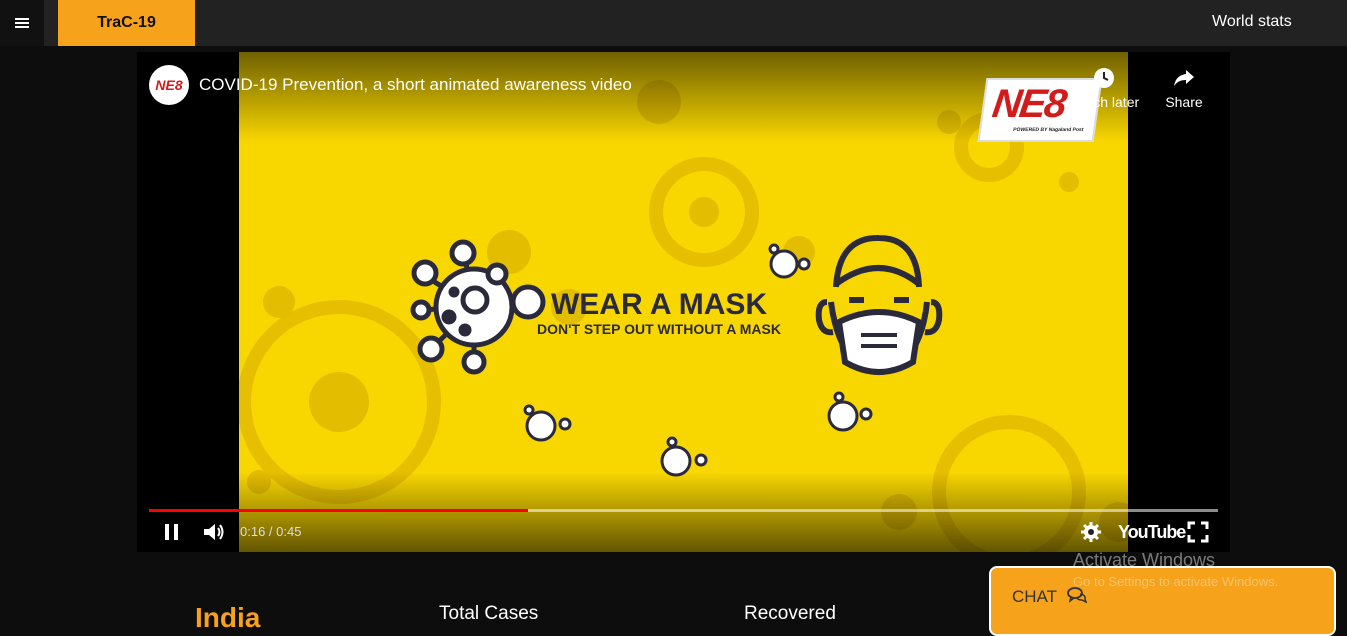 This screenshot has height=636, width=1347. Describe the element at coordinates (1144, 560) in the screenshot. I see `activate-windows-title: Activate Windows` at that location.